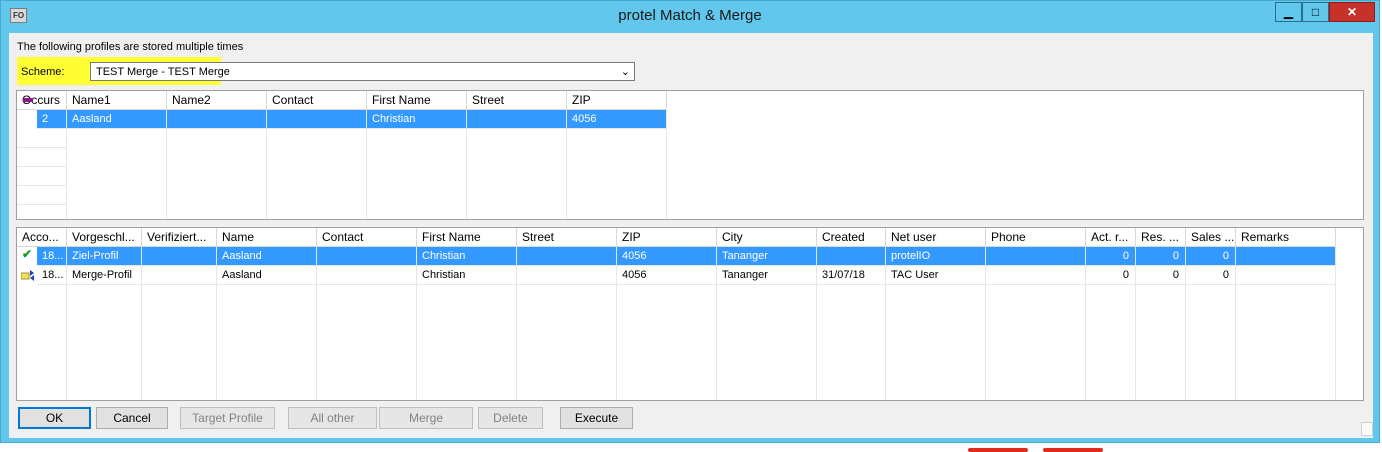 The image size is (1382, 452). I want to click on red-underline-mark, so click(1073, 450).